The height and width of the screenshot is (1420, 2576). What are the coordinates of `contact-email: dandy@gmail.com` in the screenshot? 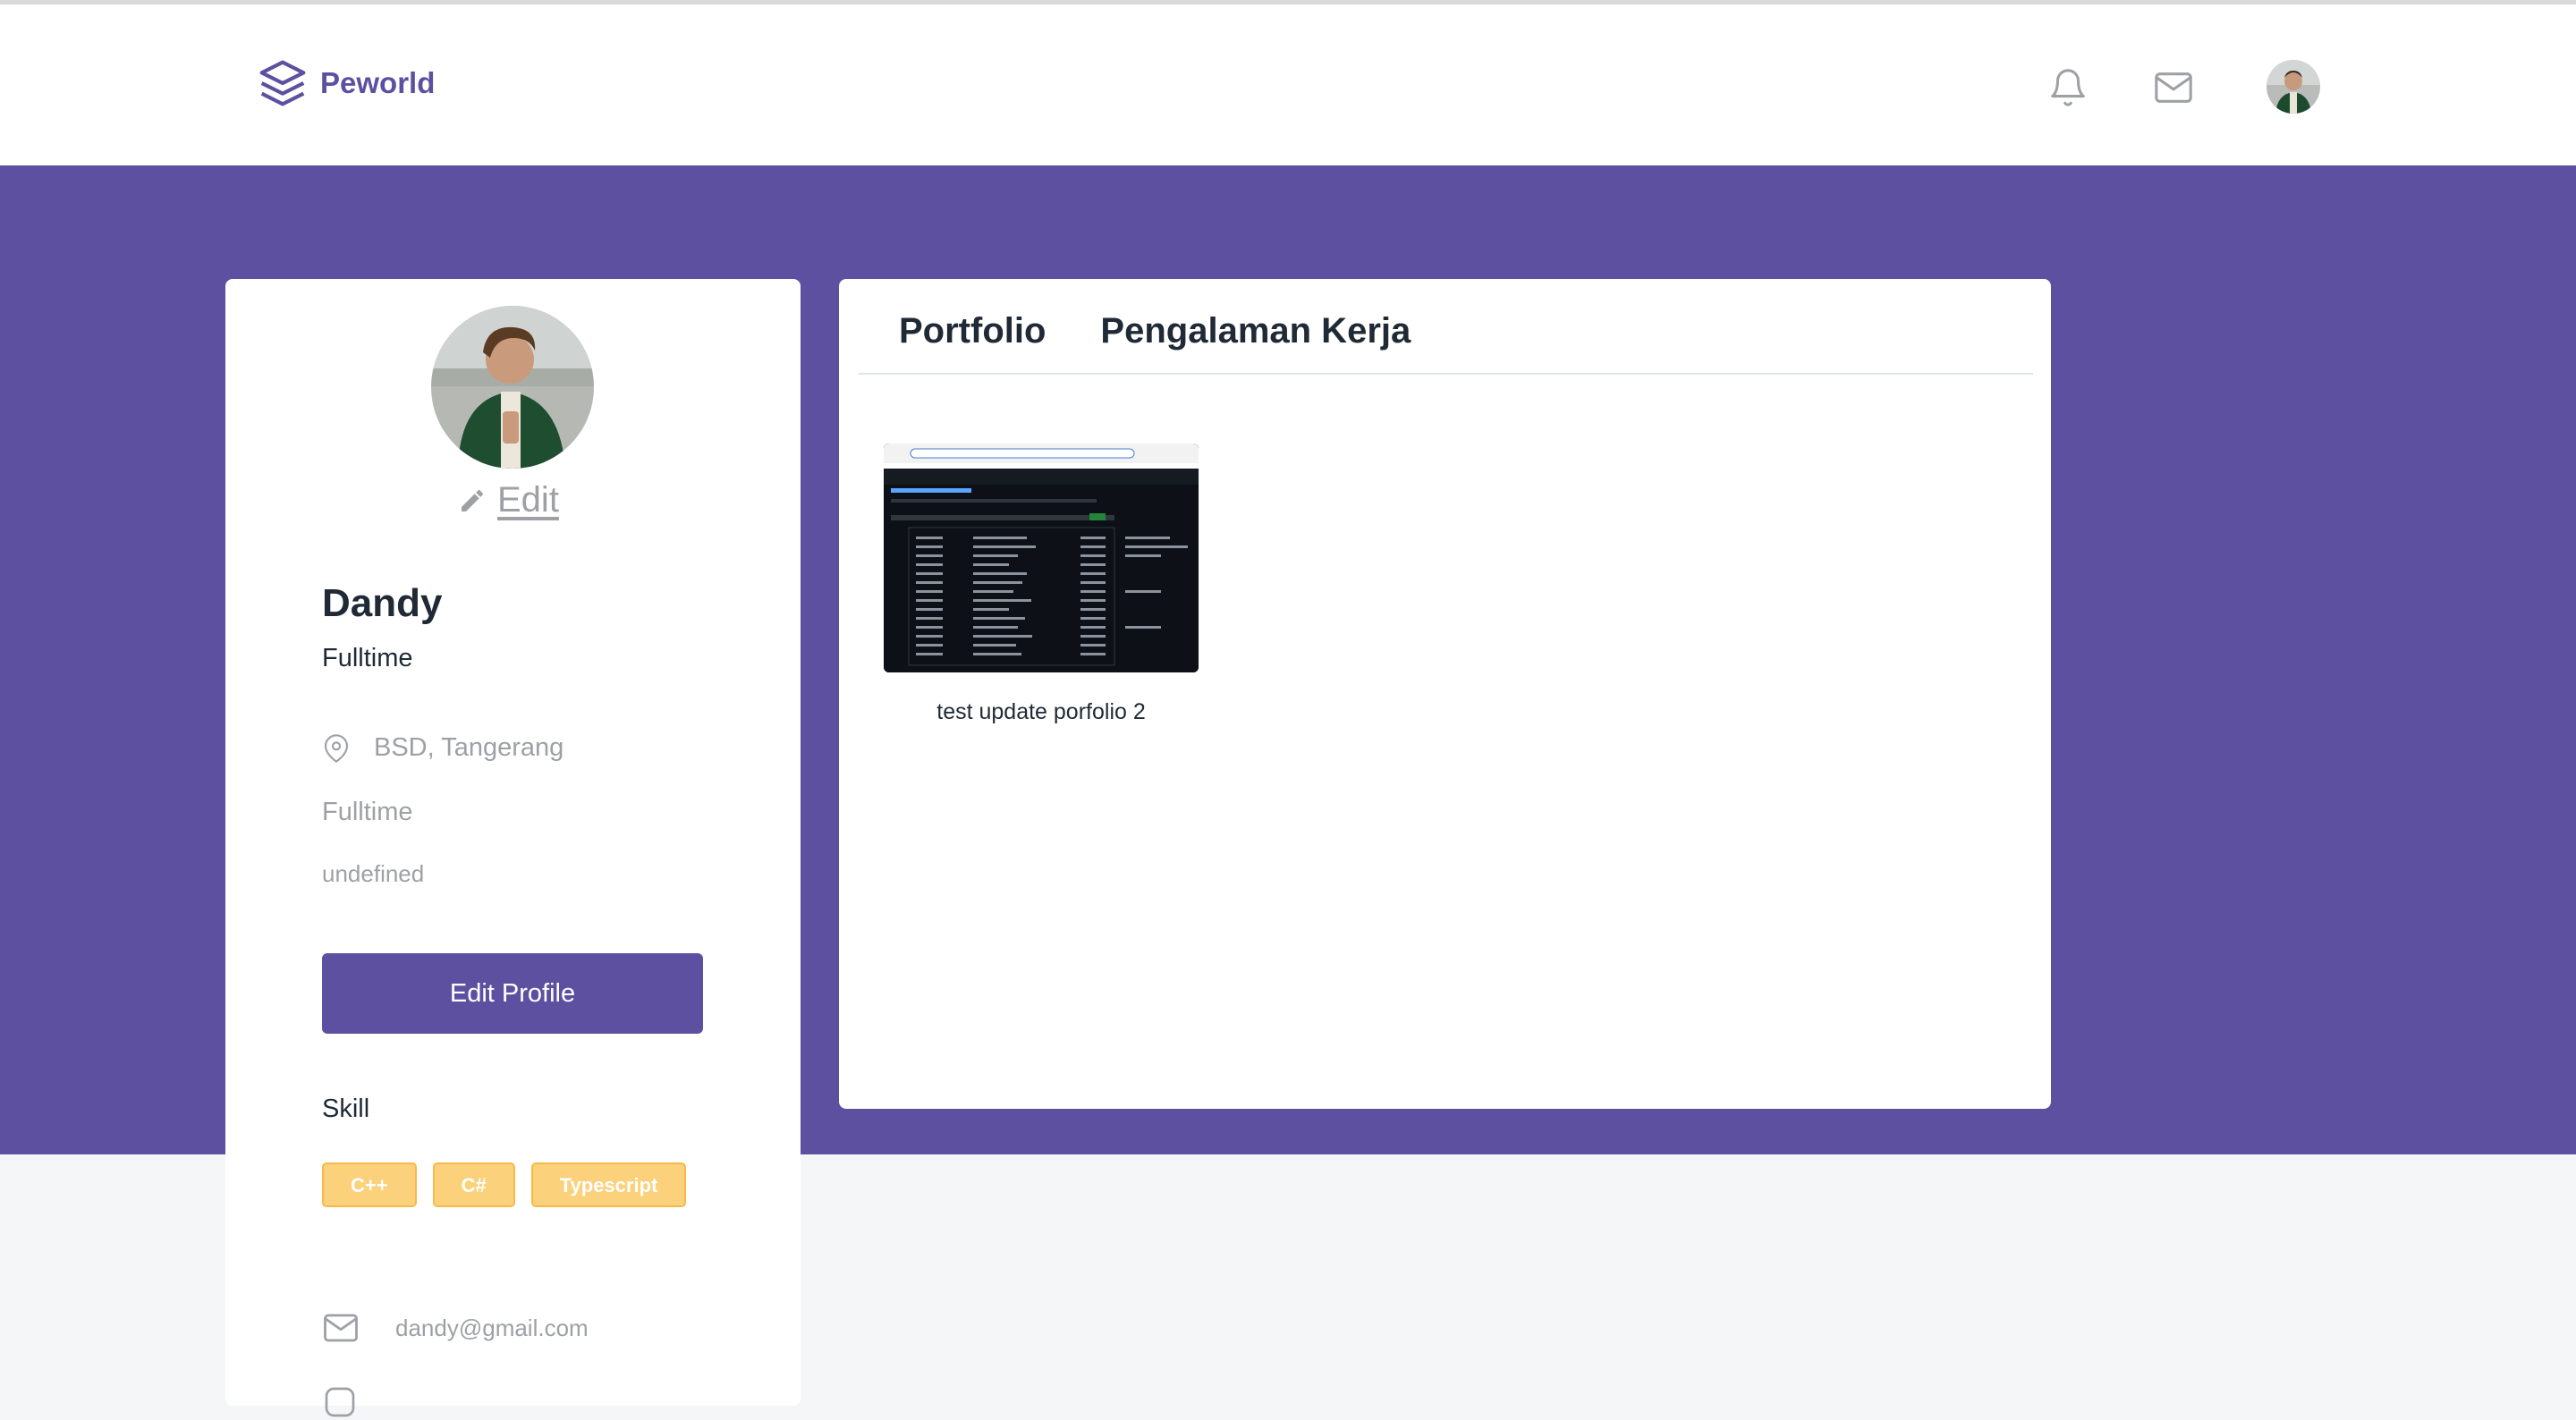 It's located at (455, 1328).